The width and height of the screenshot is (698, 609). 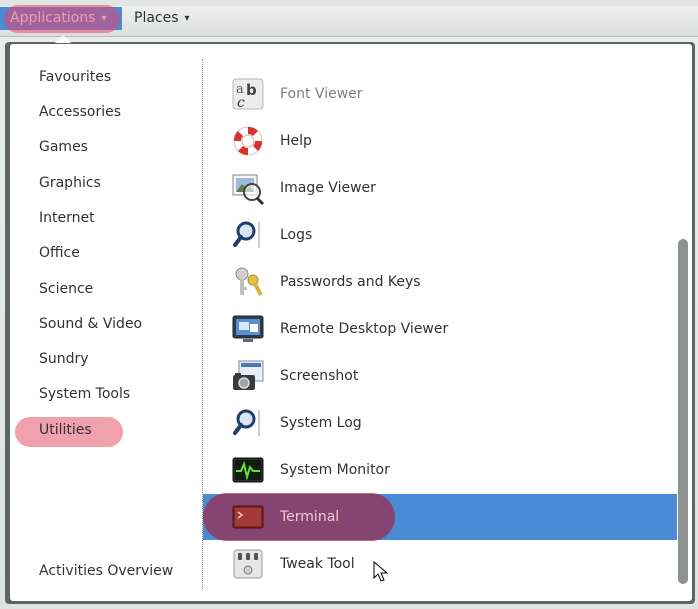 I want to click on app-screenshot: Screenshot, so click(x=440, y=376).